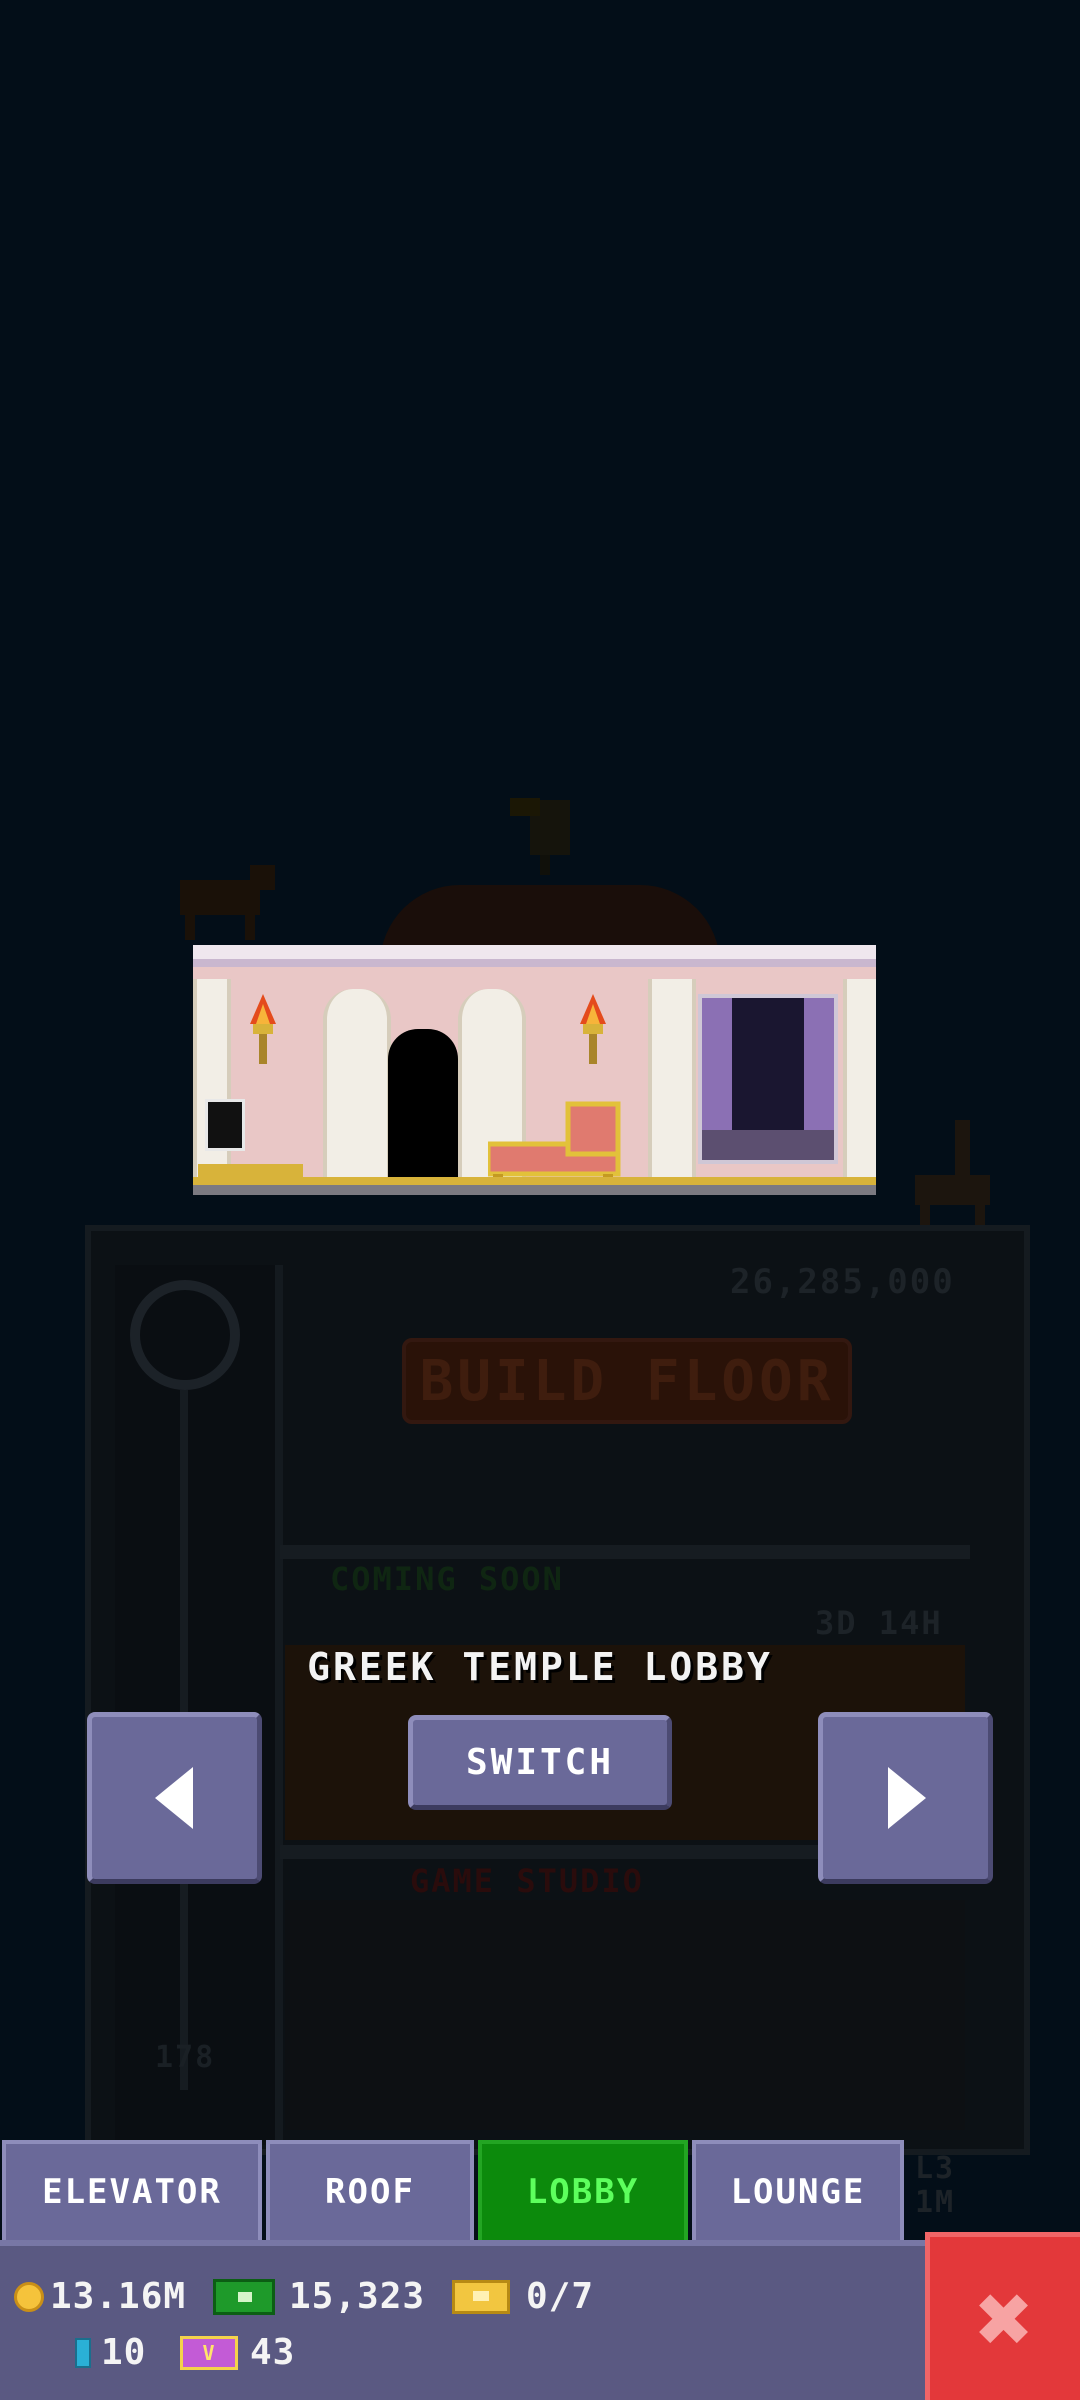 This screenshot has height=2400, width=1080. I want to click on coin-icon, so click(29, 2296).